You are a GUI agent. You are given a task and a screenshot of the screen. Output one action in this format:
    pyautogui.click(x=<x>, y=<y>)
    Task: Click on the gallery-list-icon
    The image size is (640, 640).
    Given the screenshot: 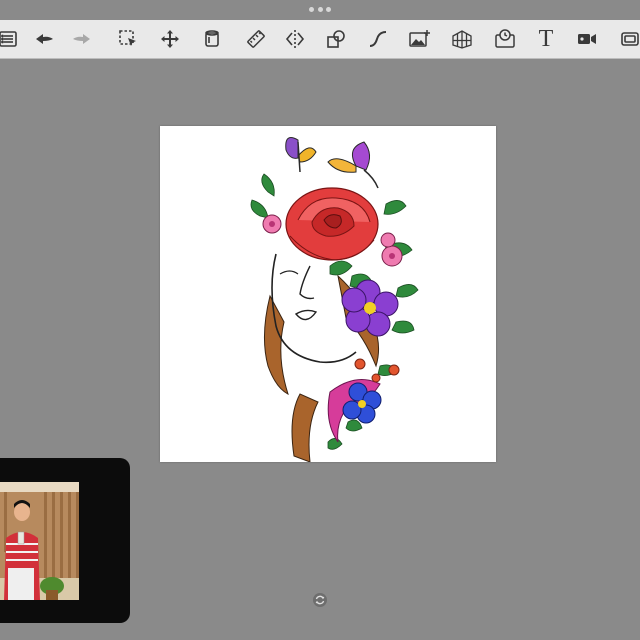 What is the action you would take?
    pyautogui.click(x=12, y=39)
    